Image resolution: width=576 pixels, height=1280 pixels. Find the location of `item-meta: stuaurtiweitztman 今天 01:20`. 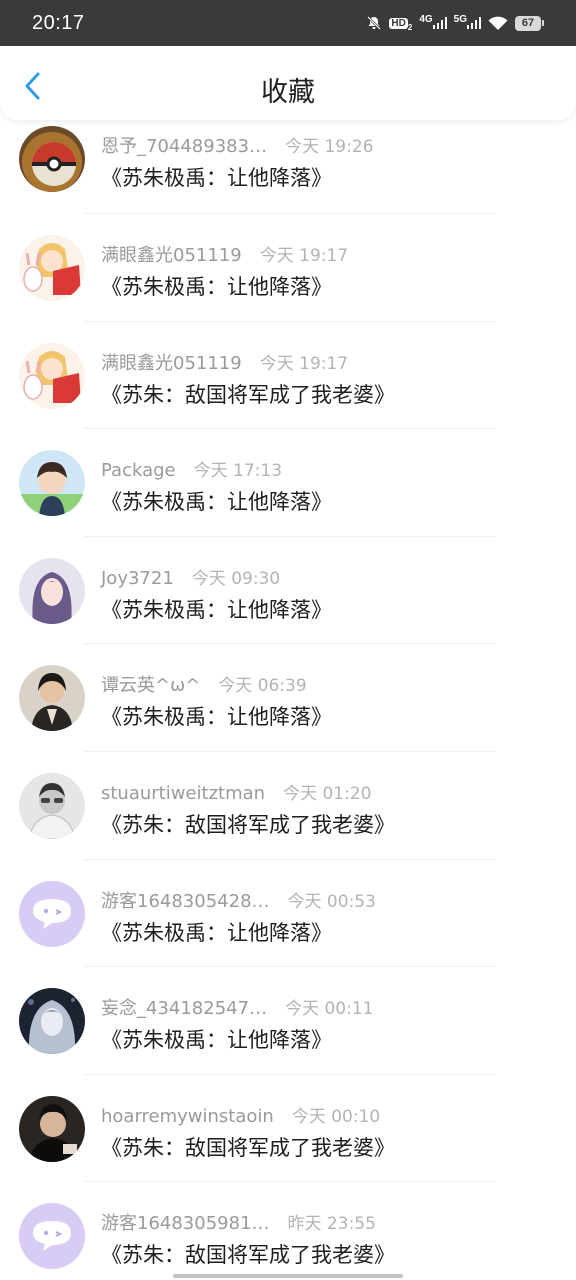

item-meta: stuaurtiweitztman 今天 01:20 is located at coordinates (236, 791).